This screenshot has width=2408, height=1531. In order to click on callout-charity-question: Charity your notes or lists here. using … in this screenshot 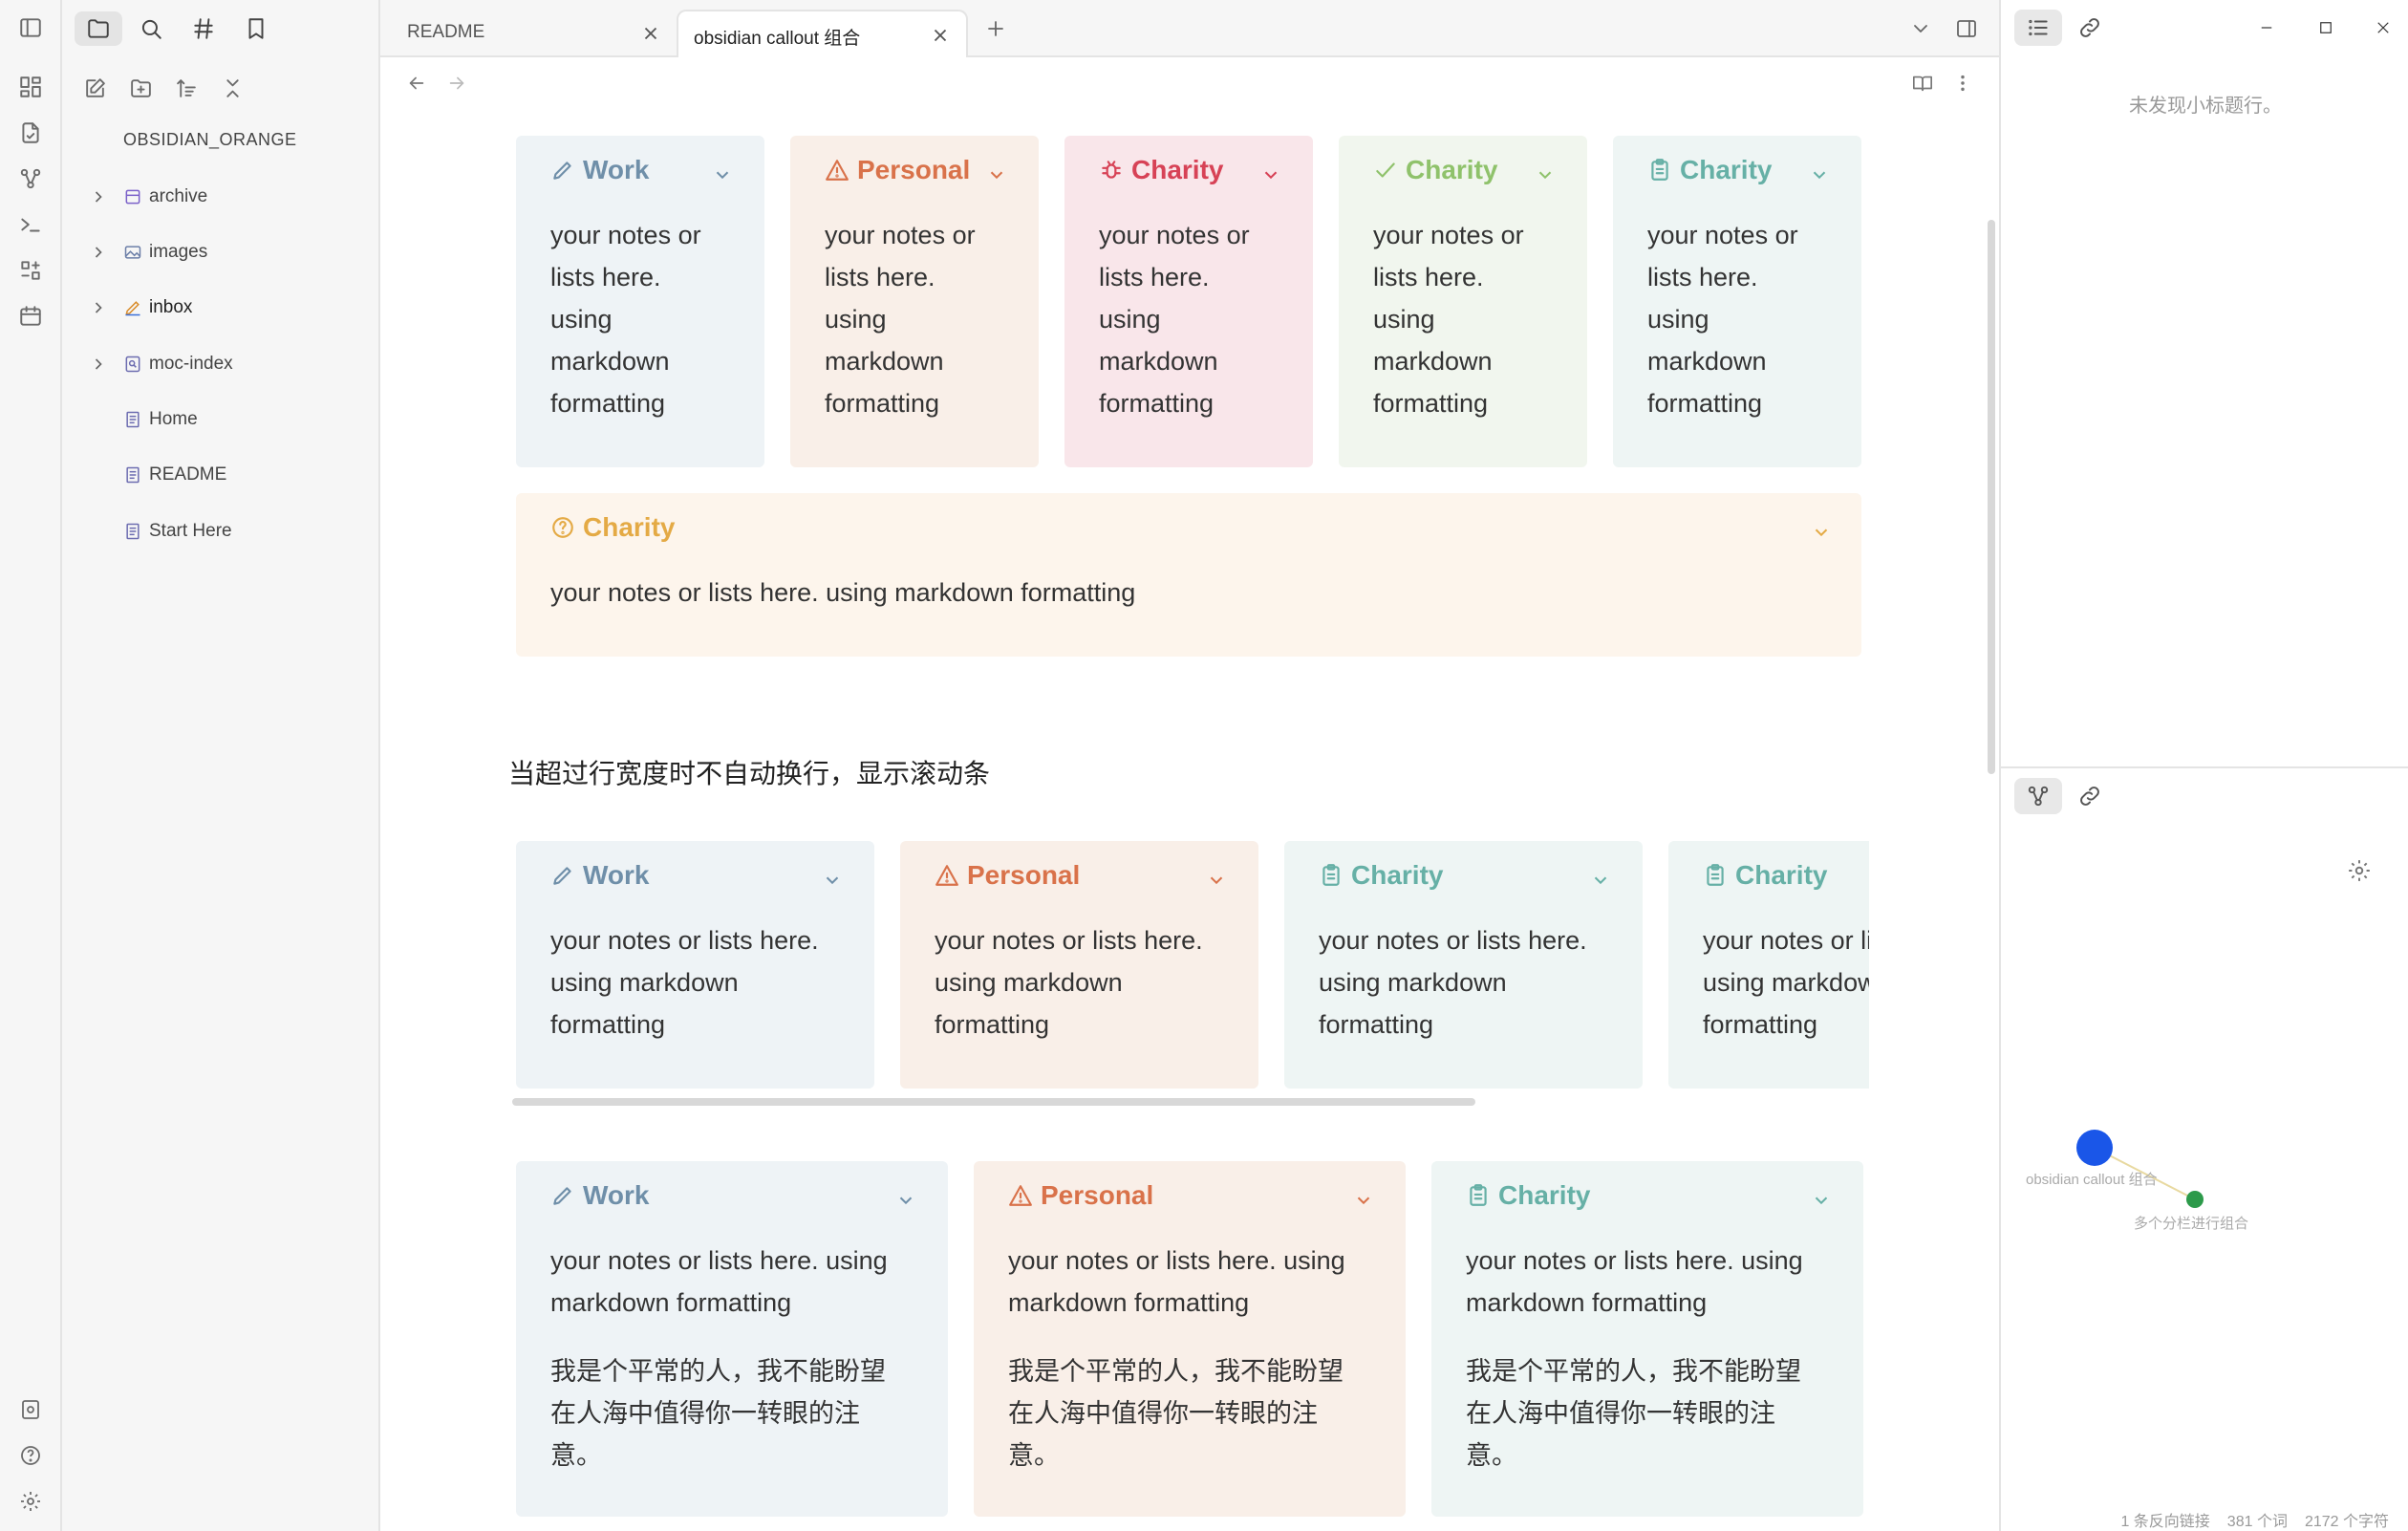, I will do `click(1189, 575)`.